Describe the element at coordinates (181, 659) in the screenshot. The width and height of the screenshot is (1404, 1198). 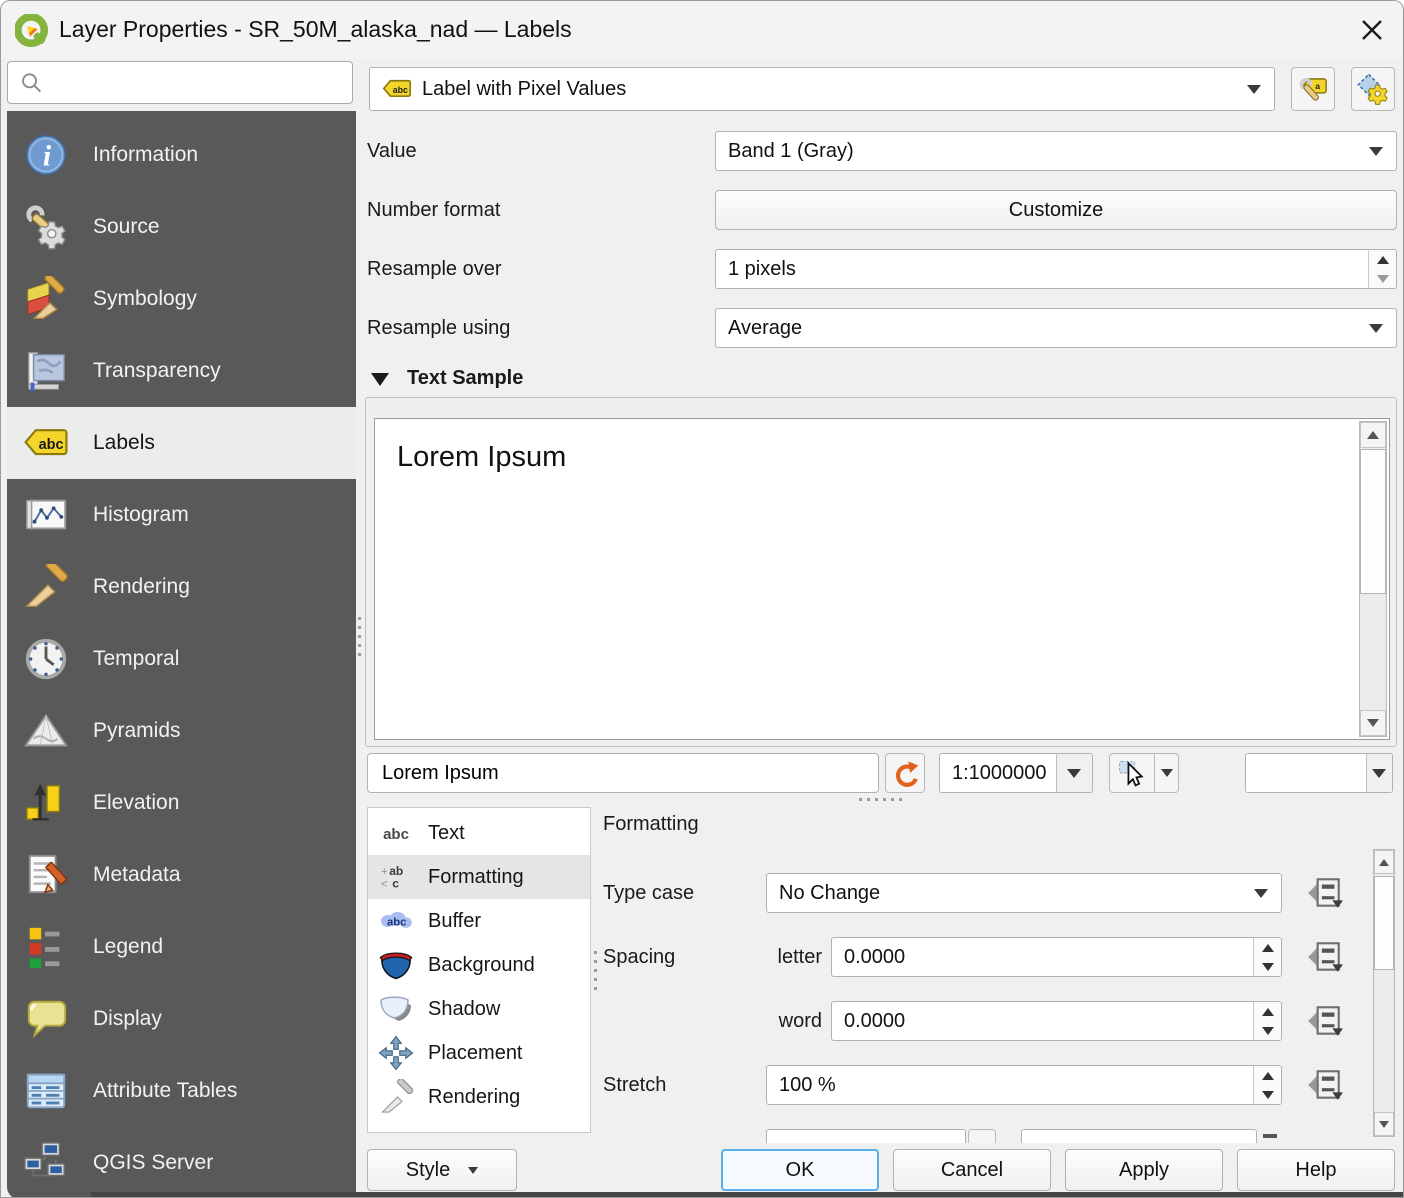
I see `sidebar-item-temporal: Temporal` at that location.